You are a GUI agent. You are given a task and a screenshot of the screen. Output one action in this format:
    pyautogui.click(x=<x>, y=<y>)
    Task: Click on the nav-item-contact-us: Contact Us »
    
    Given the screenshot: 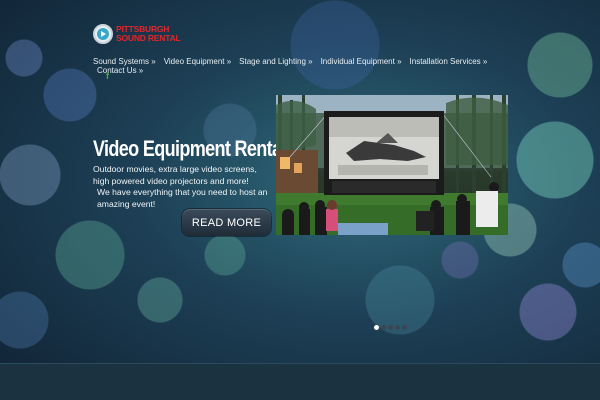 What is the action you would take?
    pyautogui.click(x=120, y=70)
    